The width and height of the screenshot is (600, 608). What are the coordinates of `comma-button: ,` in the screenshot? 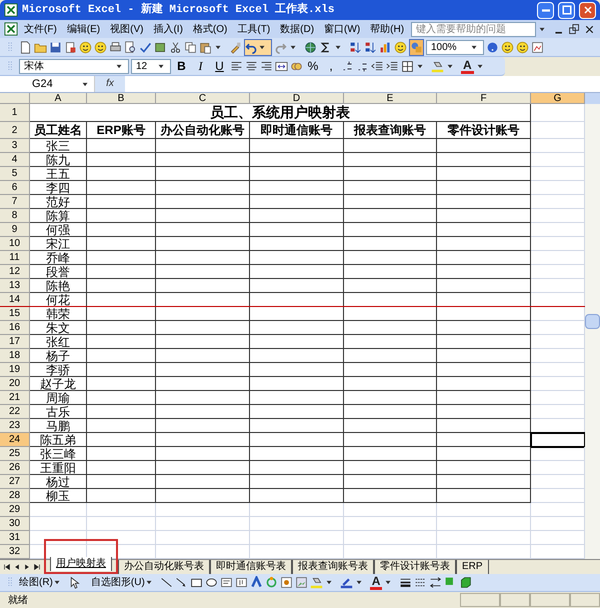 It's located at (331, 66).